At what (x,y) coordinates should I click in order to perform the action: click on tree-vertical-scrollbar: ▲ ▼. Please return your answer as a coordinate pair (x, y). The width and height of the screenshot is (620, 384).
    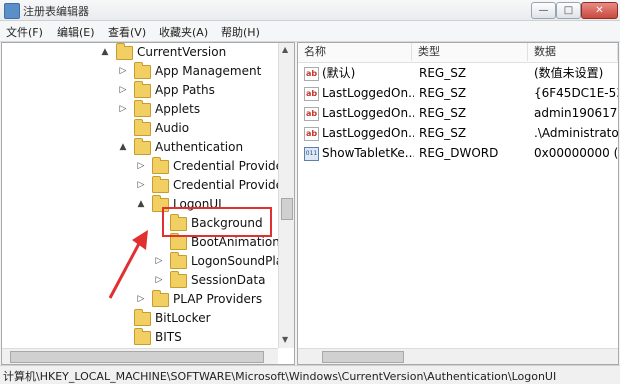
    Looking at the image, I should click on (286, 195).